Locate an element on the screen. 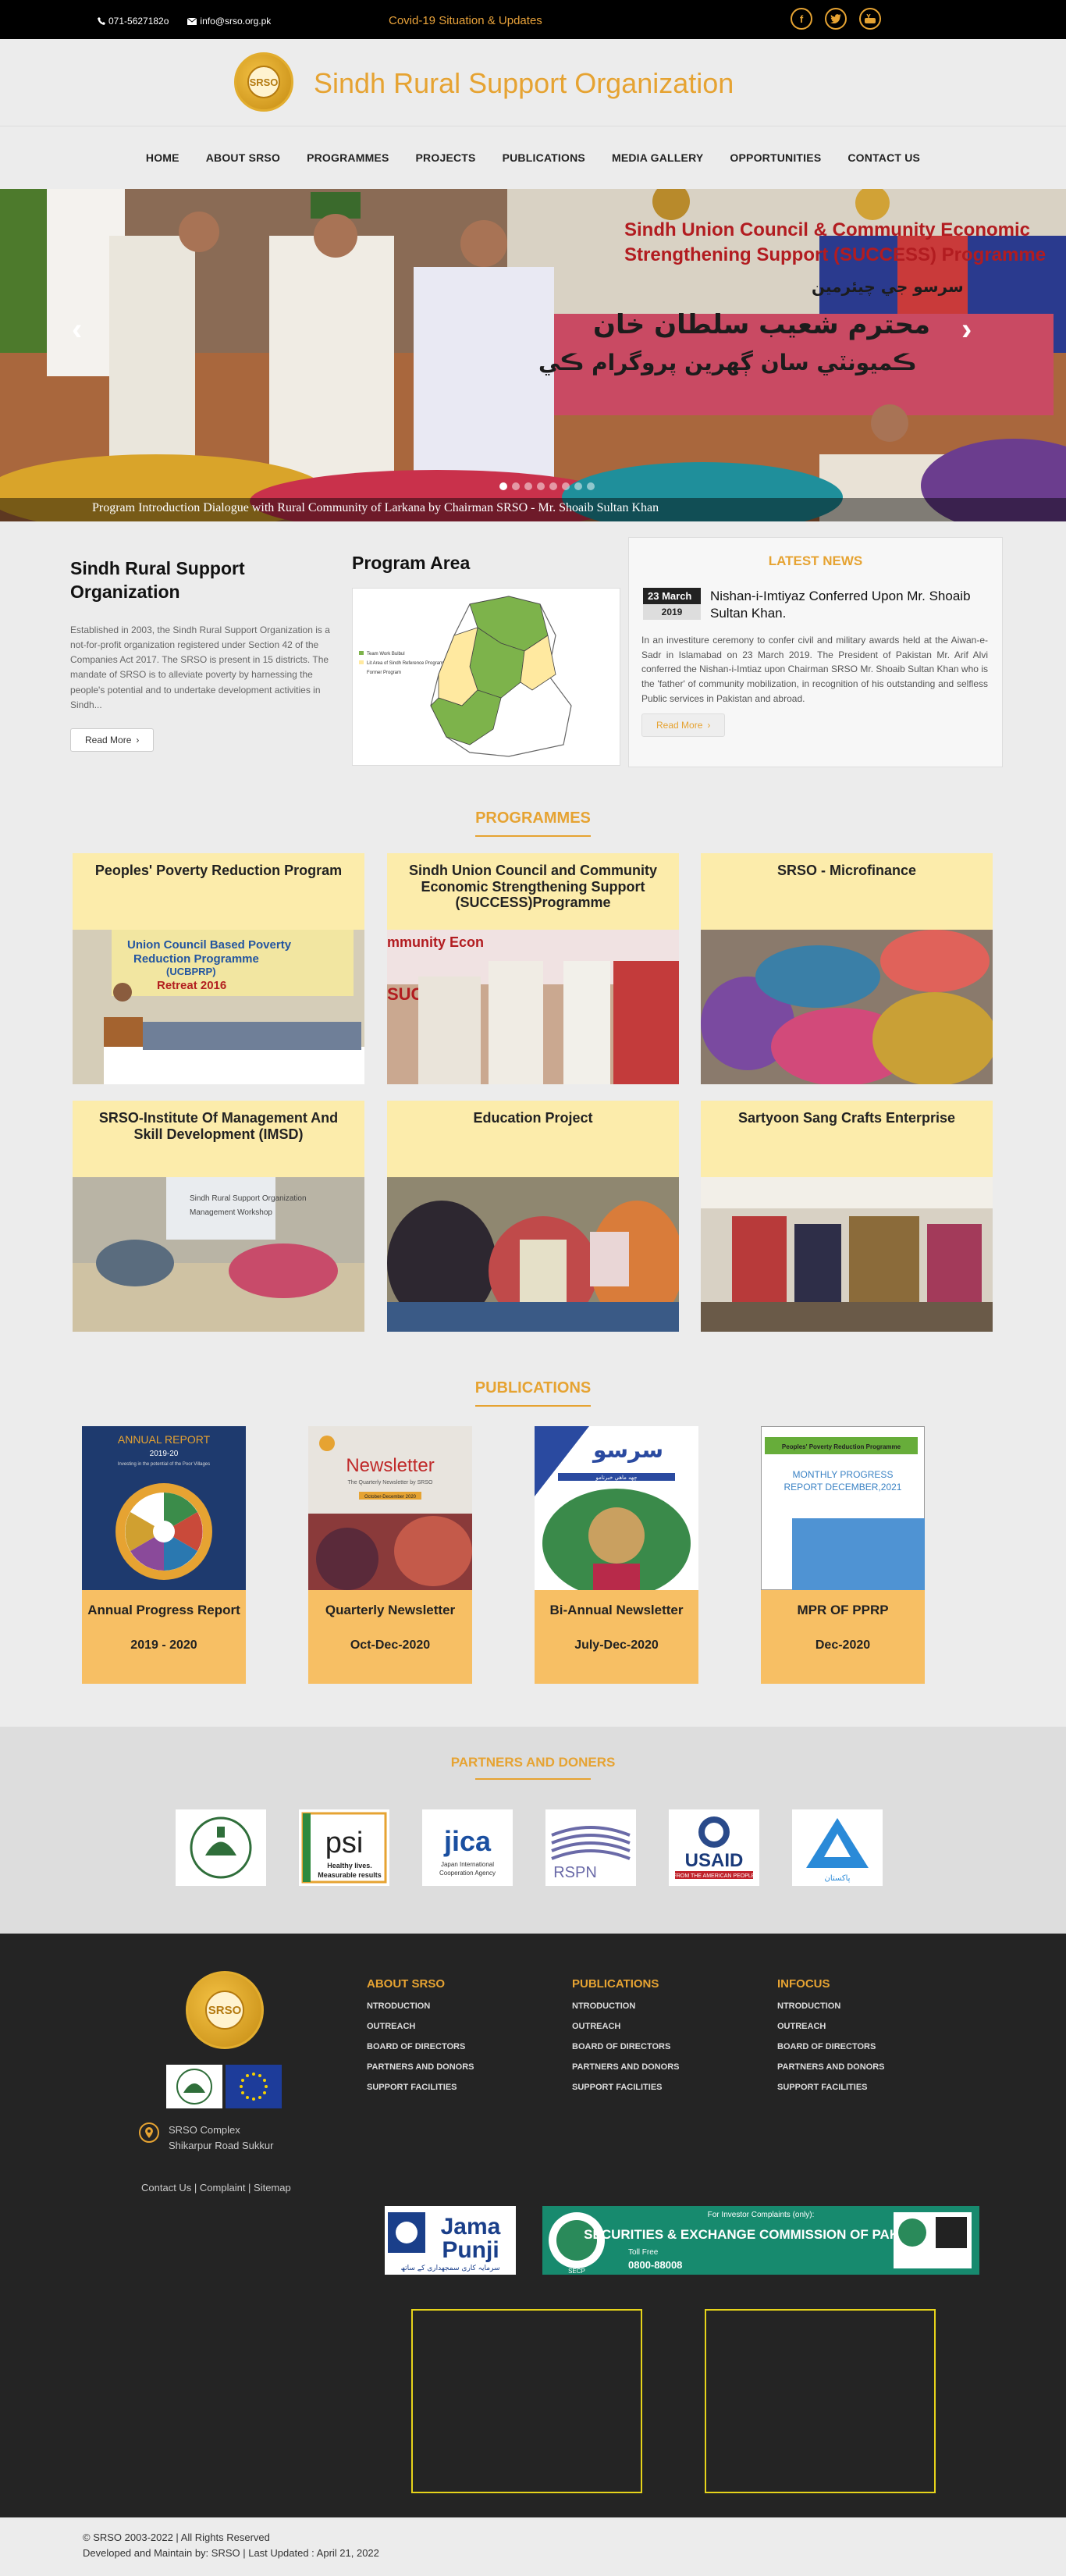  covid-updates-link: Covid-19 Situation & Updates is located at coordinates (465, 20).